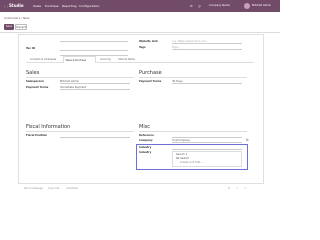 This screenshot has width=320, height=240. Describe the element at coordinates (247, 6) in the screenshot. I see `avatar` at that location.